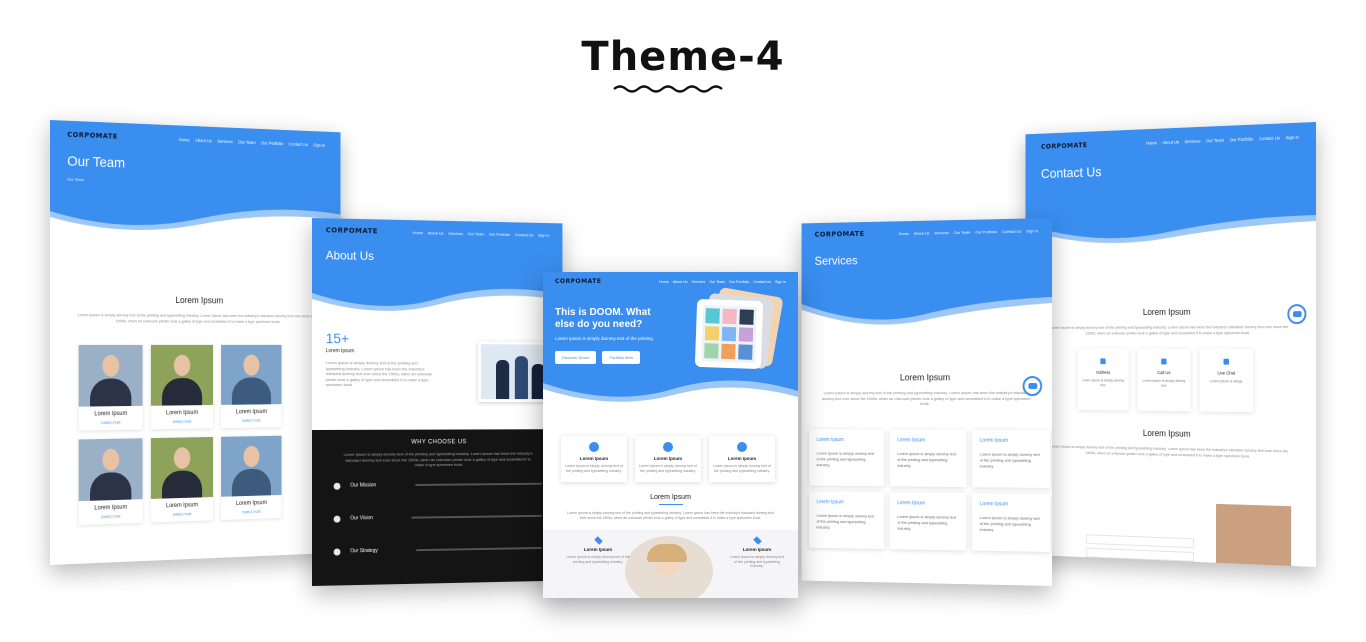  Describe the element at coordinates (742, 447) in the screenshot. I see `search-icon` at that location.